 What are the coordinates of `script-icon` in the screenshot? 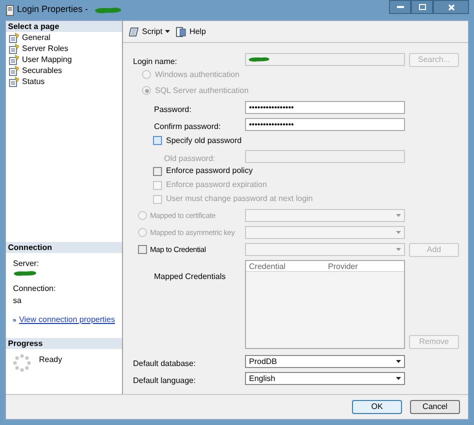 It's located at (134, 31).